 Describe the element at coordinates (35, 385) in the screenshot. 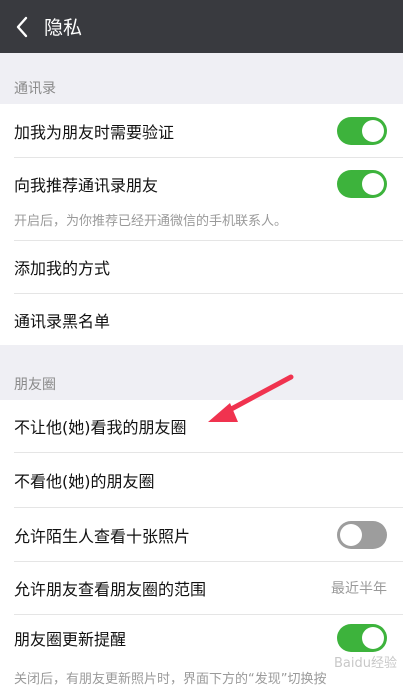

I see `section-label-moments: 朋友圈` at that location.